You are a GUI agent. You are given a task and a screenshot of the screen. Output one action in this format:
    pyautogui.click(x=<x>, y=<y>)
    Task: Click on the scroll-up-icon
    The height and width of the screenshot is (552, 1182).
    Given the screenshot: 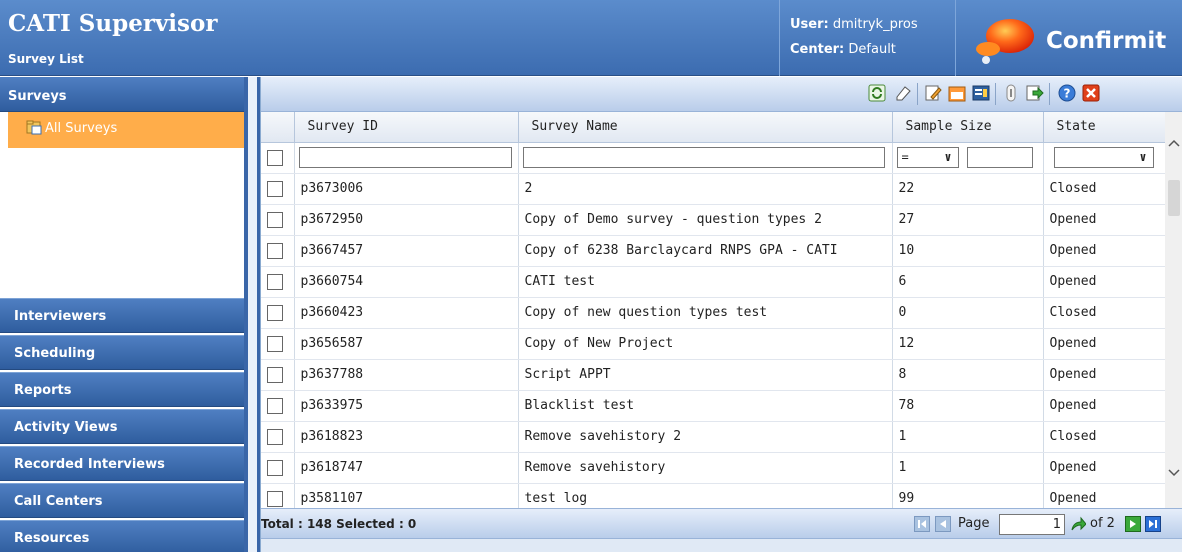 What is the action you would take?
    pyautogui.click(x=1174, y=143)
    